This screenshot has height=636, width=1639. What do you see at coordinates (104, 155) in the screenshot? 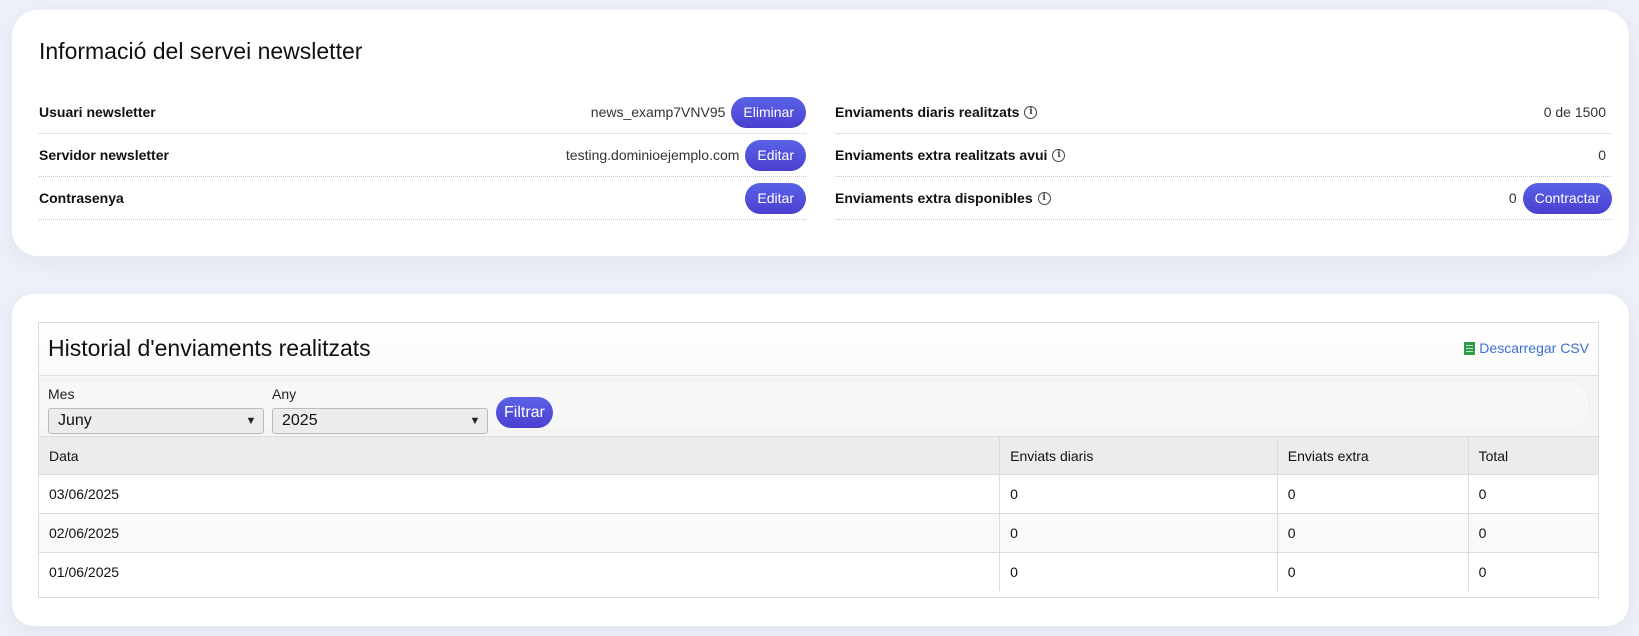
I see `row-label: Servidor newsletter` at bounding box center [104, 155].